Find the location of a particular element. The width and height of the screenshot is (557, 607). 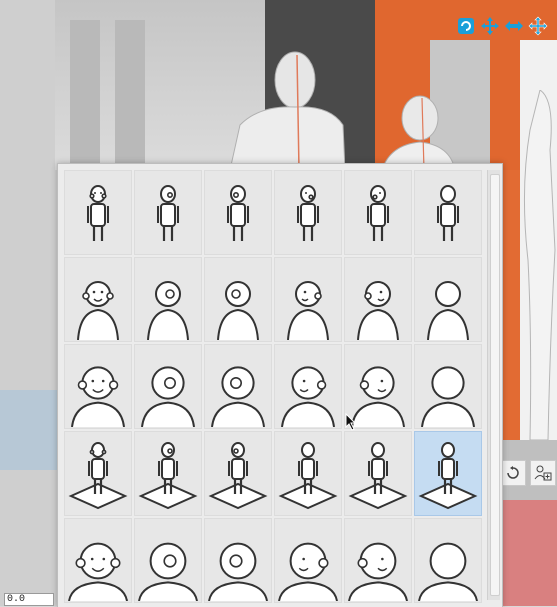

pose-preset-head-shoulders-closeup-front is located at coordinates (98, 560).